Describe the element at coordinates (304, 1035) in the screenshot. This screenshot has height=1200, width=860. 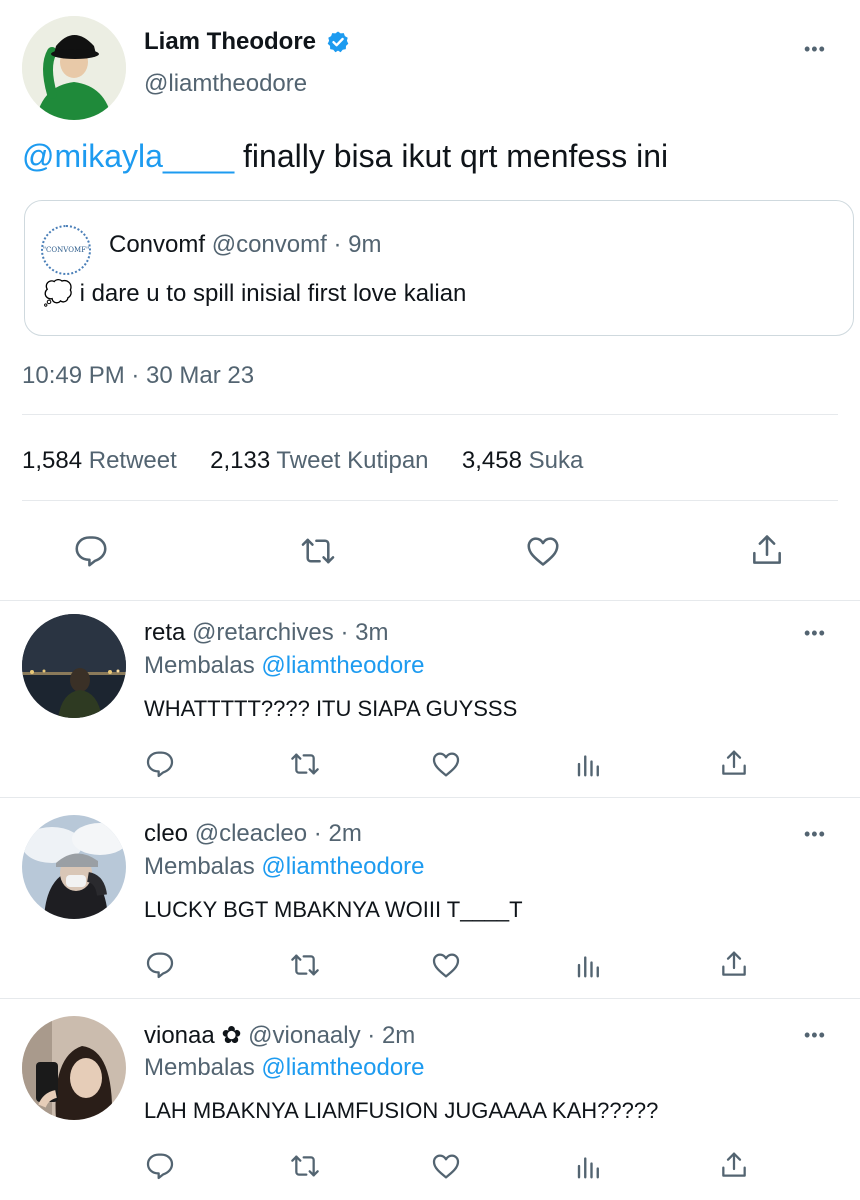
I see `reply-handle: @vionaaly` at that location.